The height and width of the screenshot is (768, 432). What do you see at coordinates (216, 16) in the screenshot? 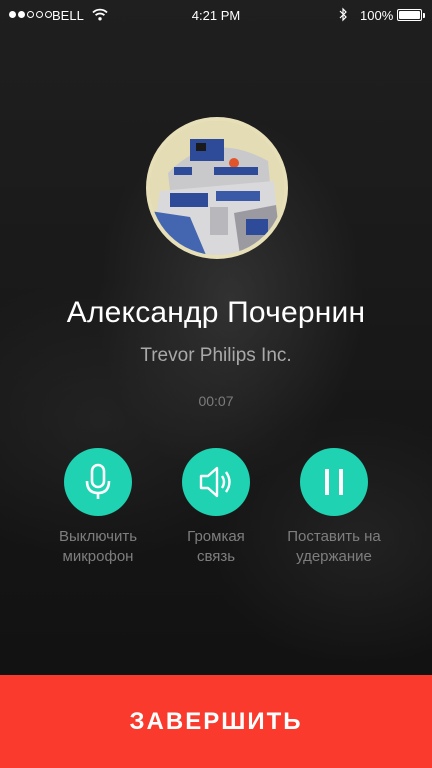
I see `status-bar: BELL 4:21 PM 100%` at bounding box center [216, 16].